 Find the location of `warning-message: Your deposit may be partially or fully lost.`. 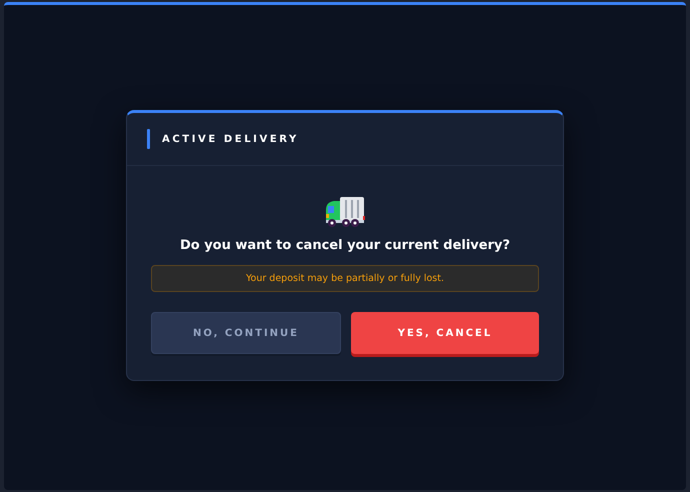

warning-message: Your deposit may be partially or fully lost. is located at coordinates (345, 278).